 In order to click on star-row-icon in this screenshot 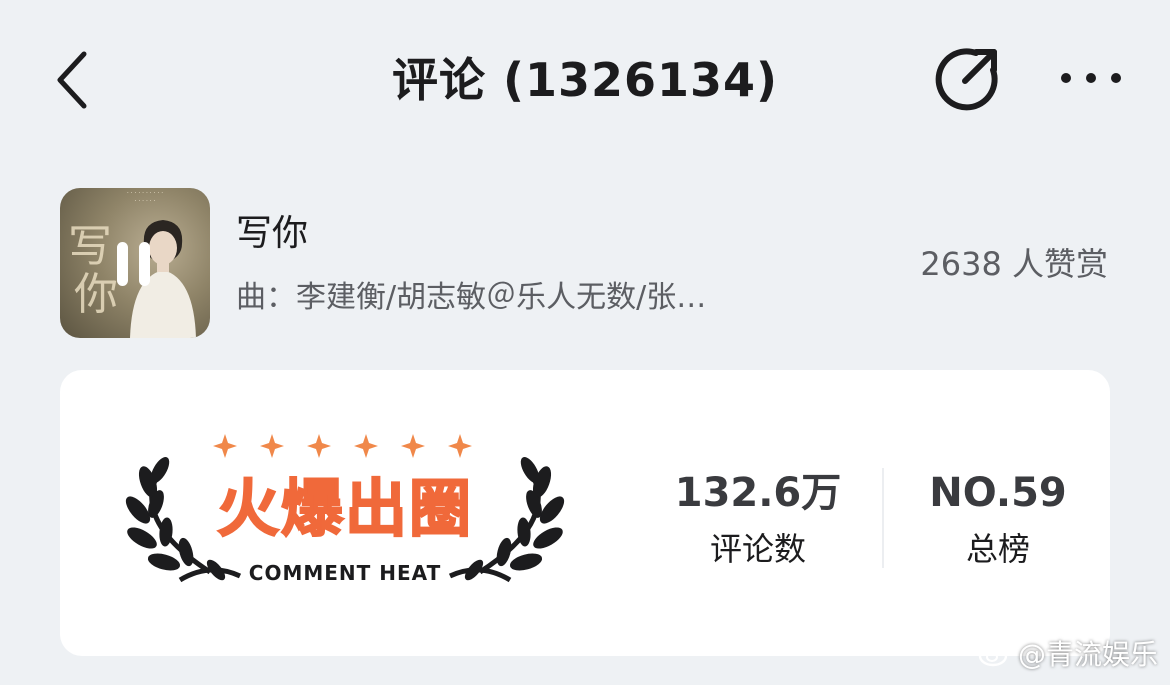, I will do `click(342, 446)`.